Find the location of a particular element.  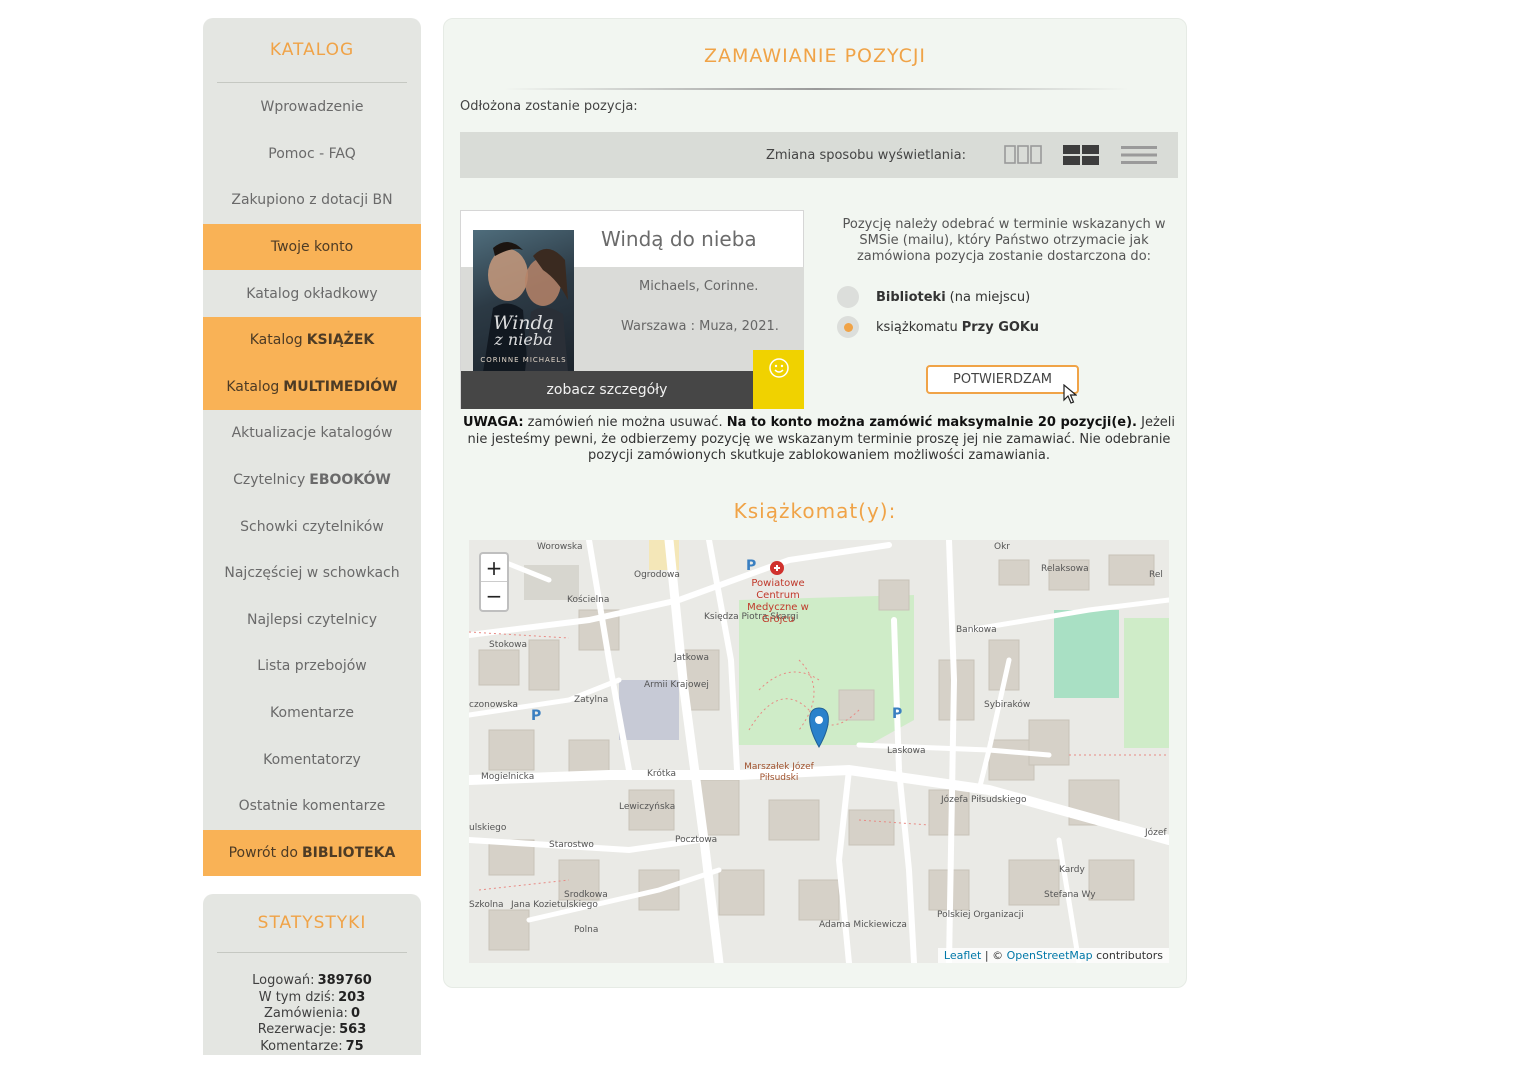

page-title: ZAMAWIANIE POZYCJI is located at coordinates (815, 56).